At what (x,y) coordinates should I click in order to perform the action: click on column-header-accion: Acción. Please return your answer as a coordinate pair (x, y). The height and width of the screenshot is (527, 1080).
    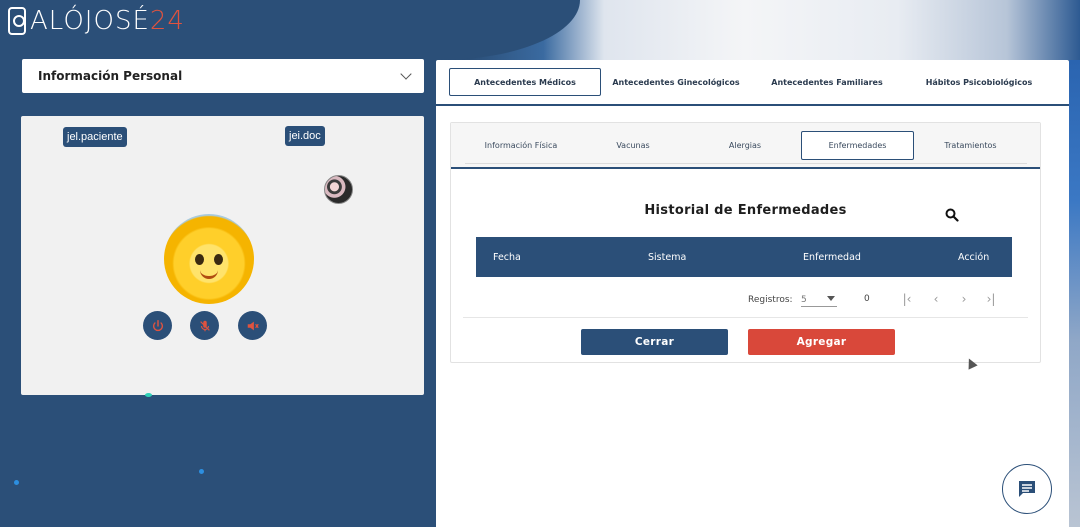
    Looking at the image, I should click on (974, 257).